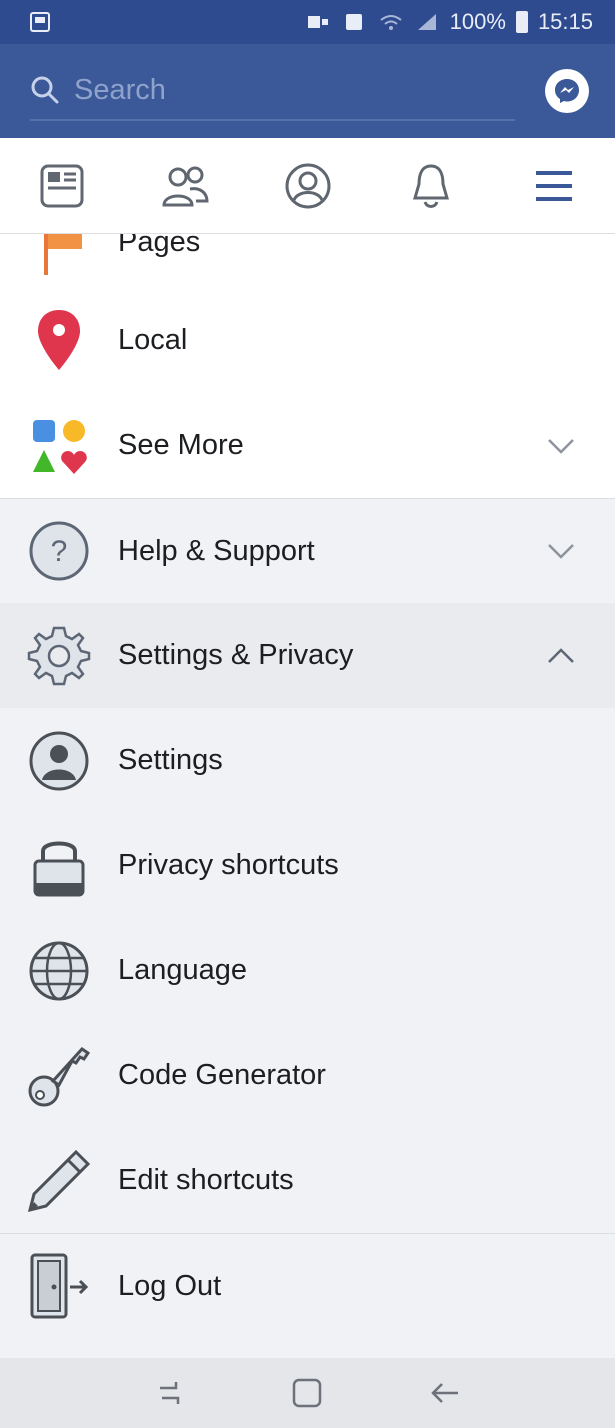 This screenshot has height=1428, width=615. I want to click on help-icon: ?, so click(59, 551).